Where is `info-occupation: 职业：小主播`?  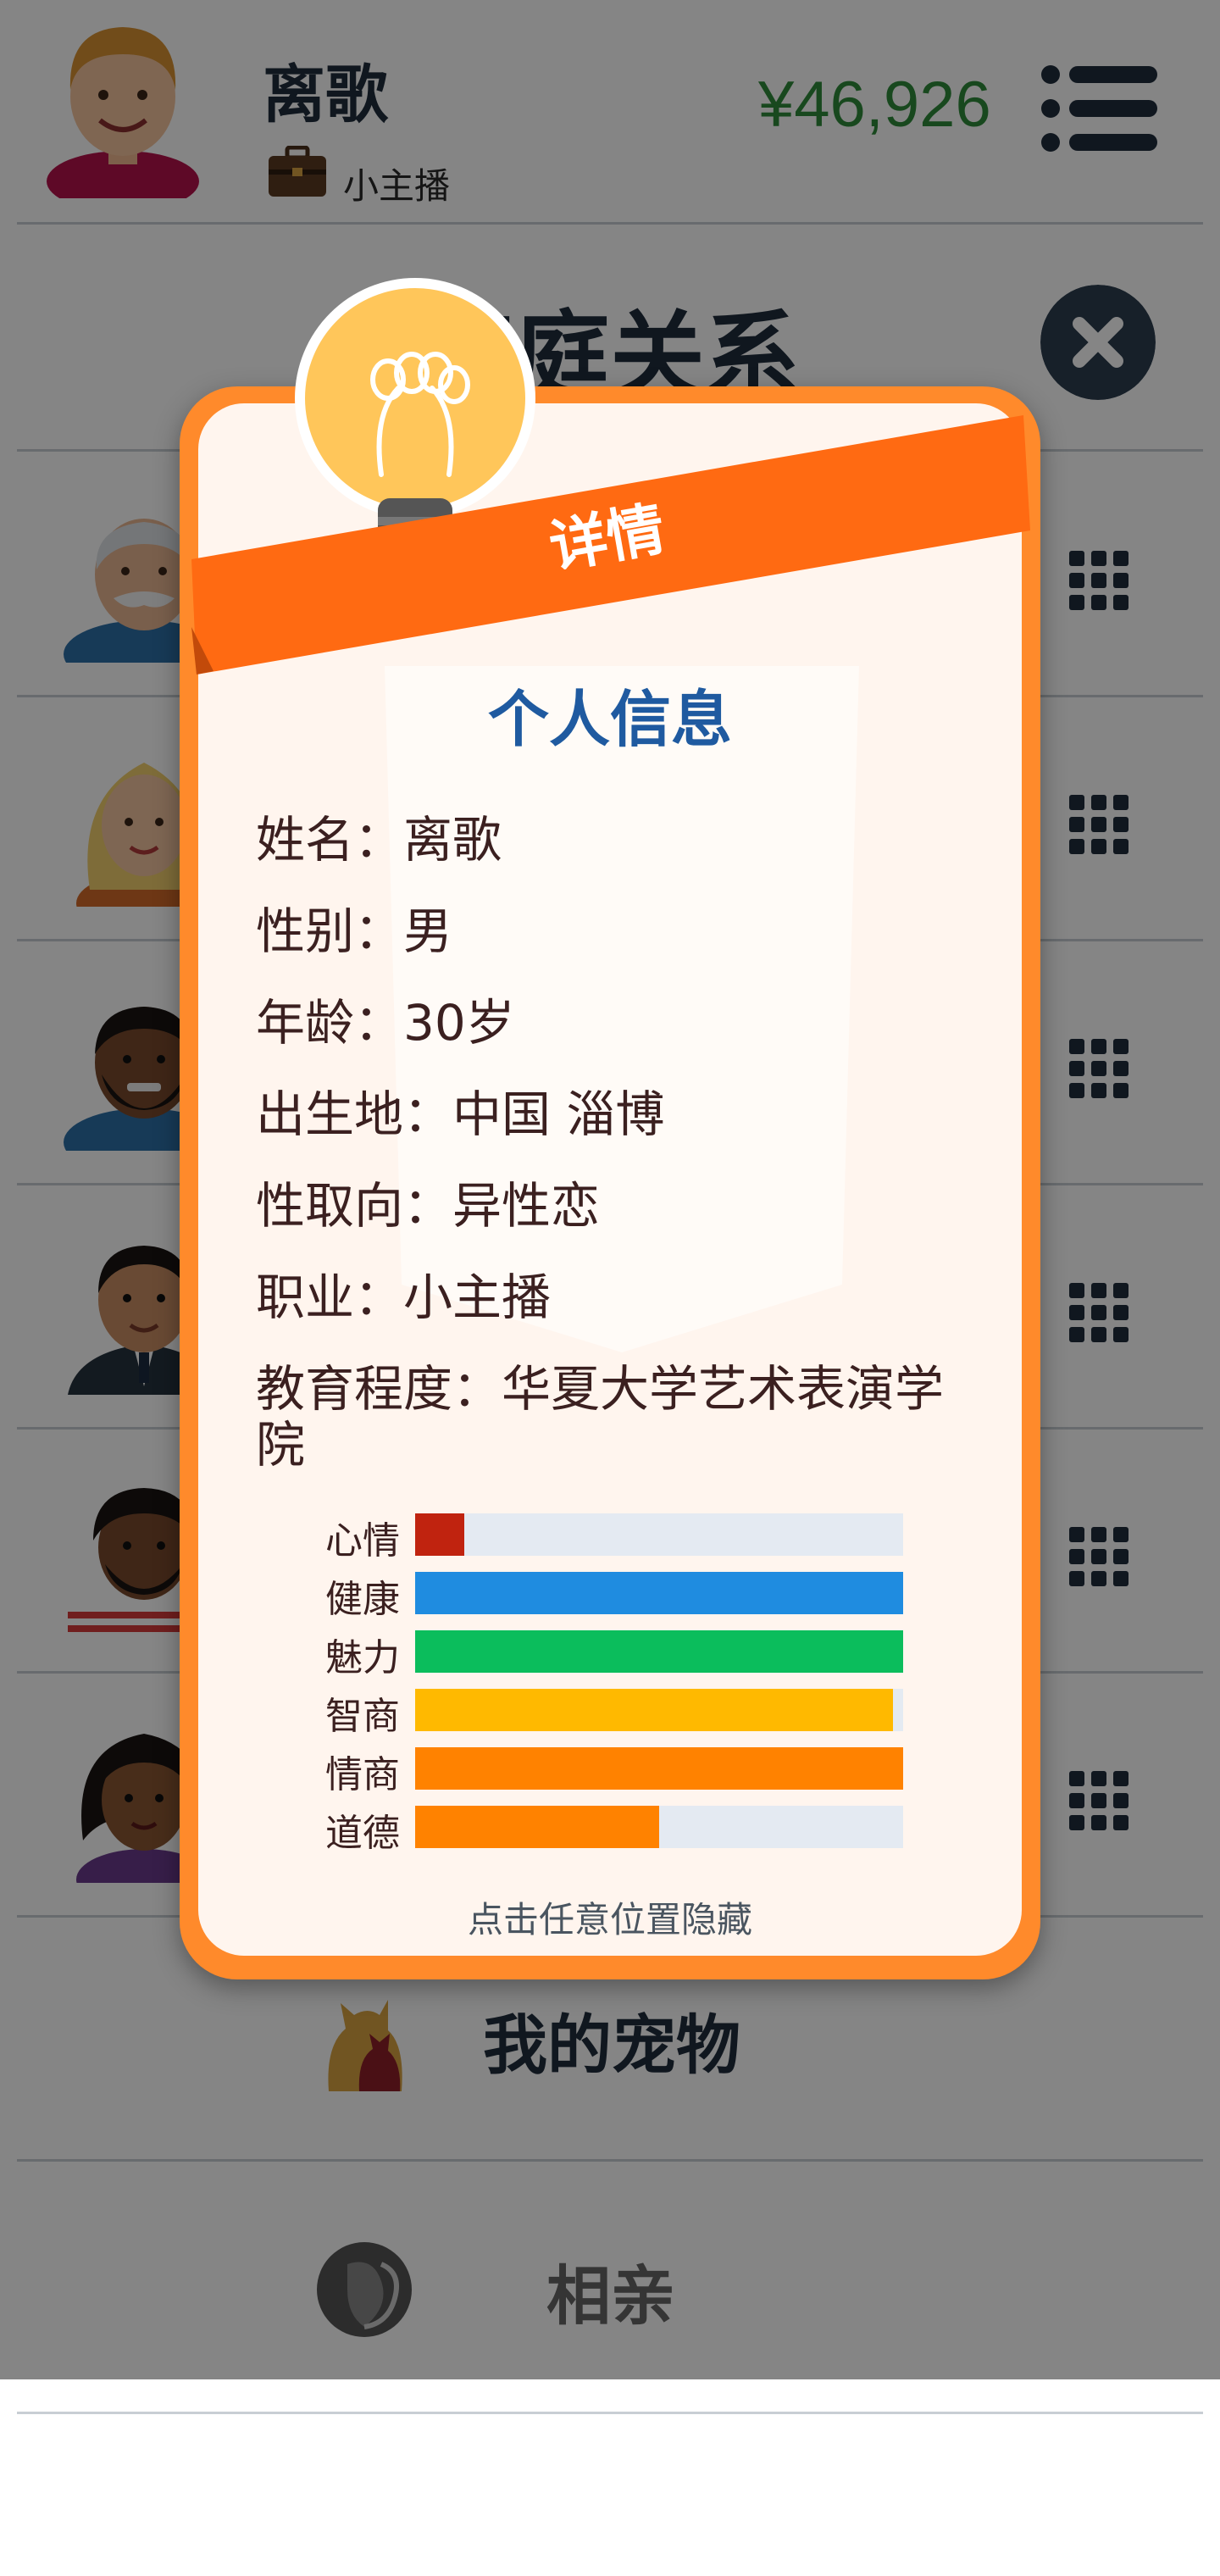
info-occupation: 职业：小主播 is located at coordinates (404, 1297).